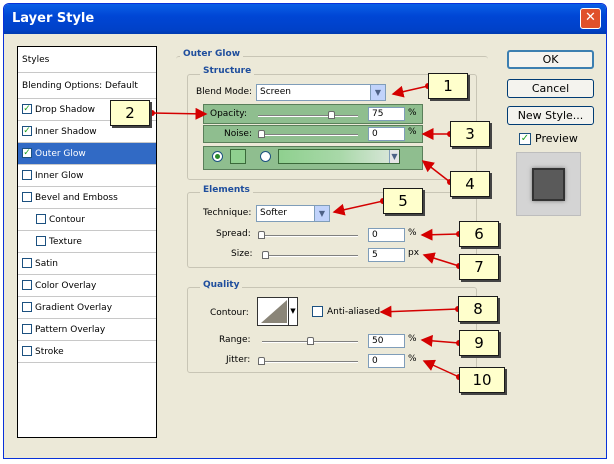 Image resolution: width=614 pixels, height=464 pixels. What do you see at coordinates (482, 380) in the screenshot?
I see `callout-10: 10` at bounding box center [482, 380].